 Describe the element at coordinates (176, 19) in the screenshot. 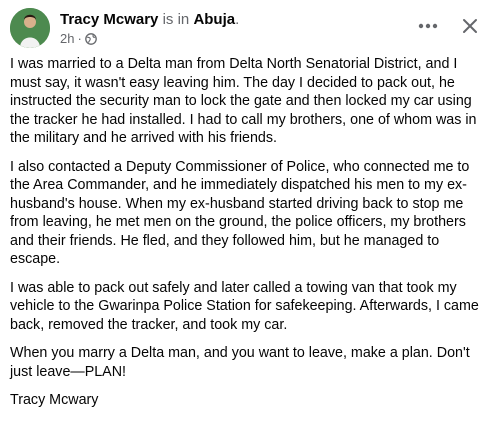

I see `is-in-label: is in` at that location.